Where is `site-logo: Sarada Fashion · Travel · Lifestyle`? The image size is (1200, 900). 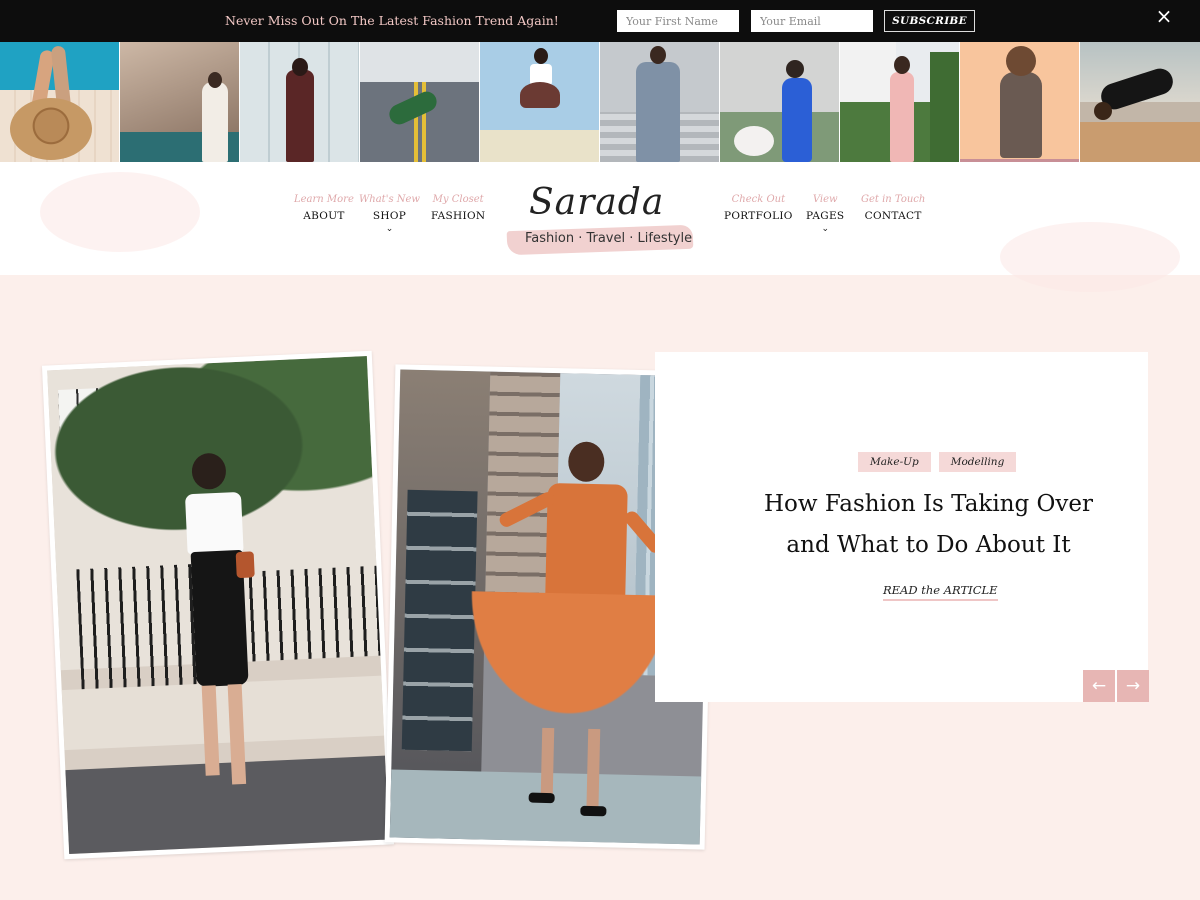
site-logo: Sarada Fashion · Travel · Lifestyle is located at coordinates (600, 218).